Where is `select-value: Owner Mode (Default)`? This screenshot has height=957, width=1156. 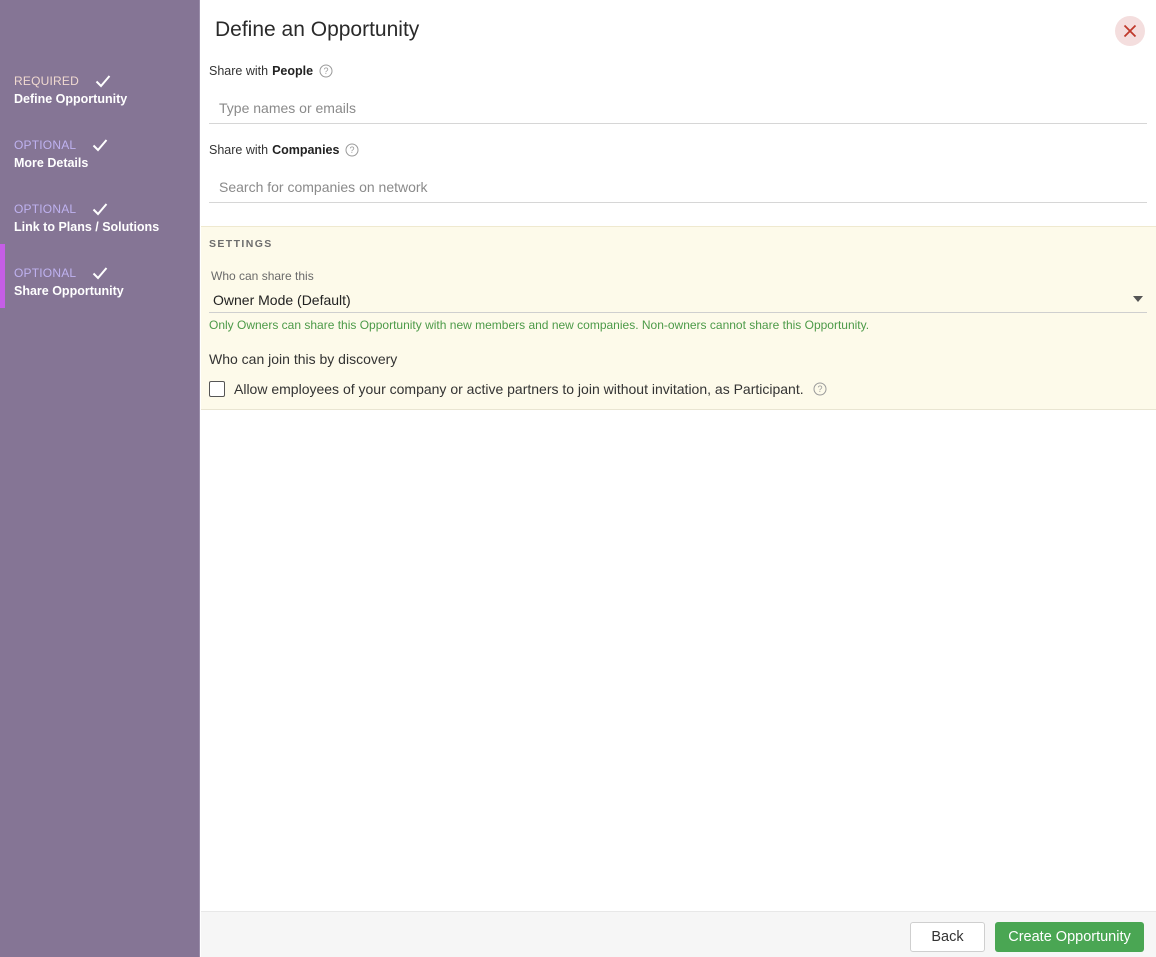
select-value: Owner Mode (Default) is located at coordinates (282, 300).